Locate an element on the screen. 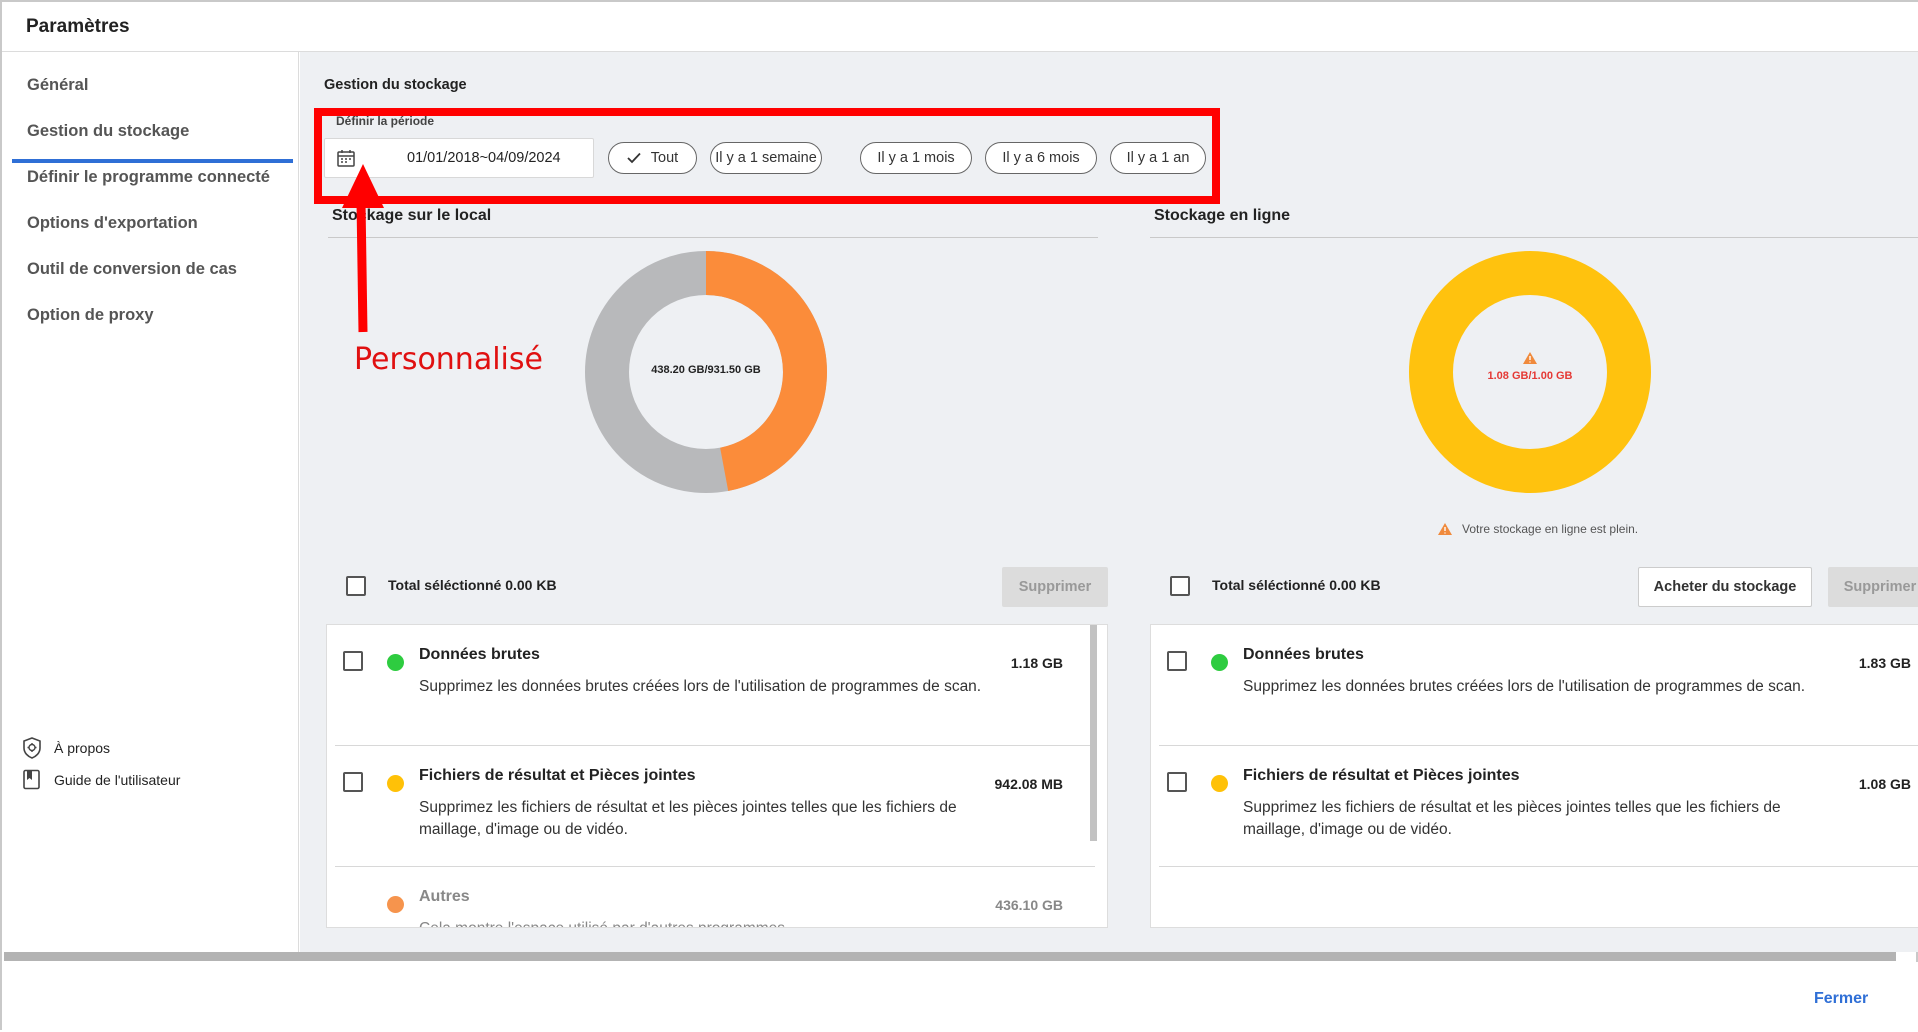  local-list-scrollbar is located at coordinates (1093, 733).